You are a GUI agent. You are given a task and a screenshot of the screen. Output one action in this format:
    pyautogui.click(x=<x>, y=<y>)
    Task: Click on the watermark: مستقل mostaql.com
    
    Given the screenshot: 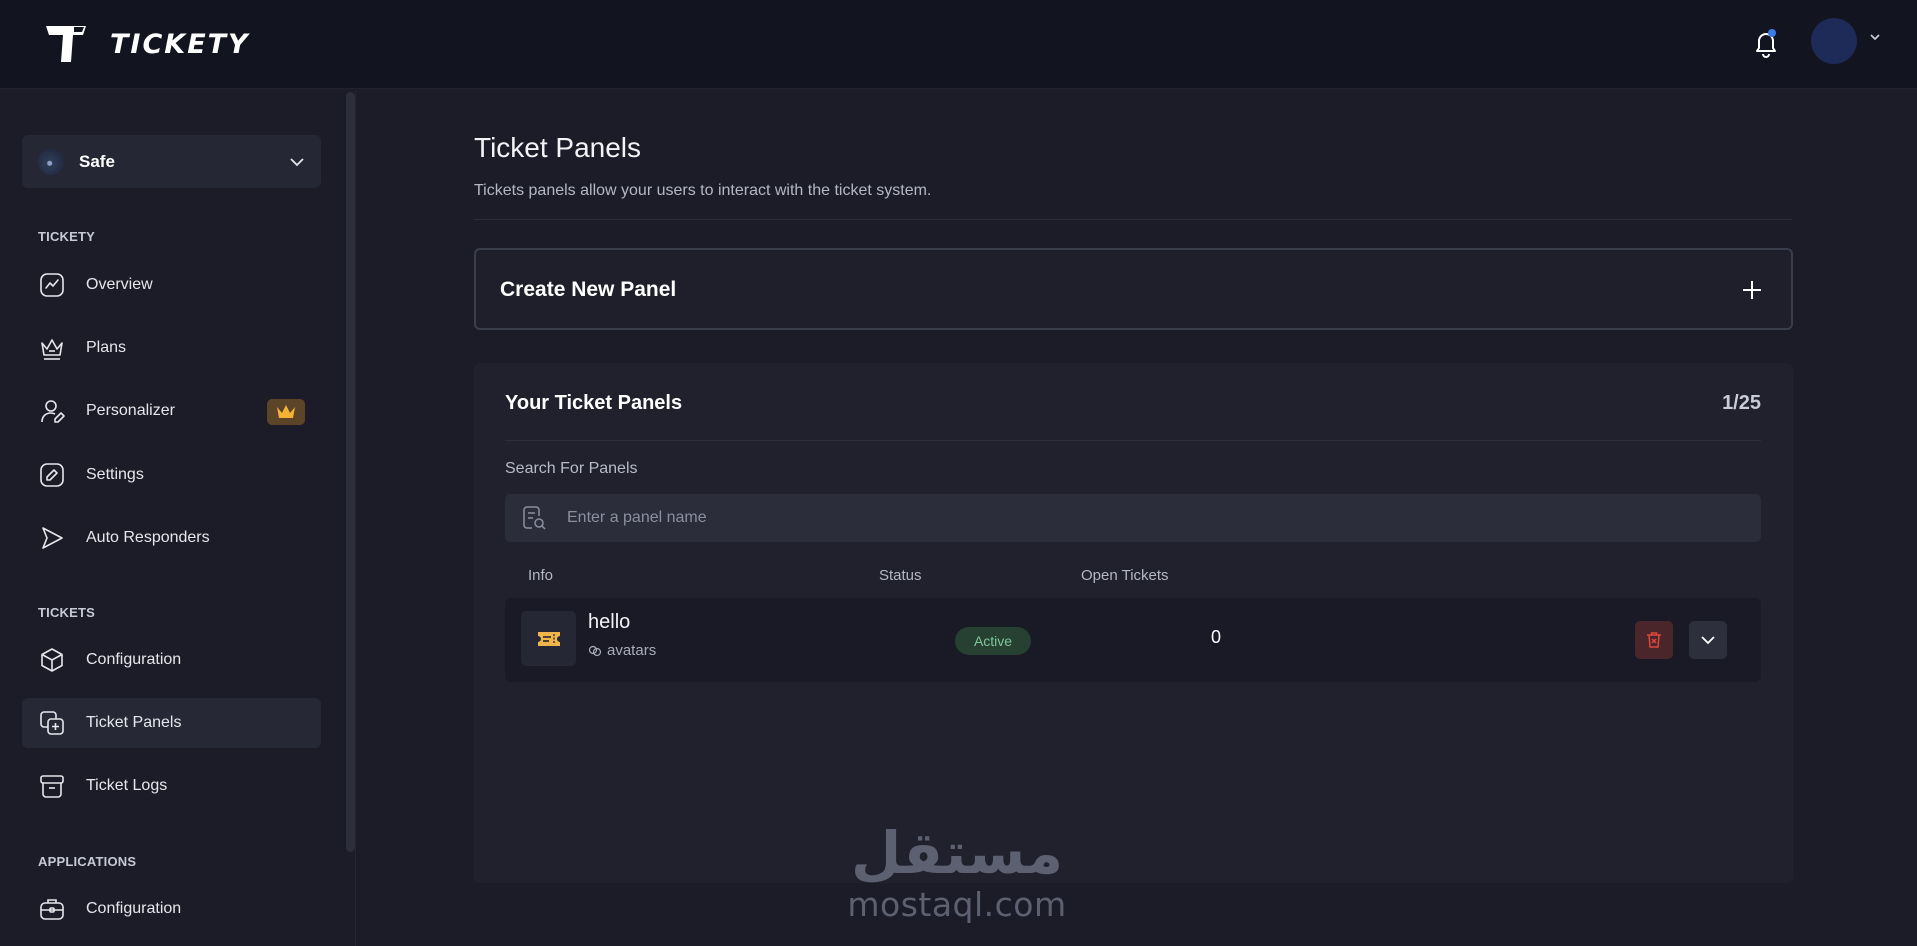 What is the action you would take?
    pyautogui.click(x=957, y=870)
    